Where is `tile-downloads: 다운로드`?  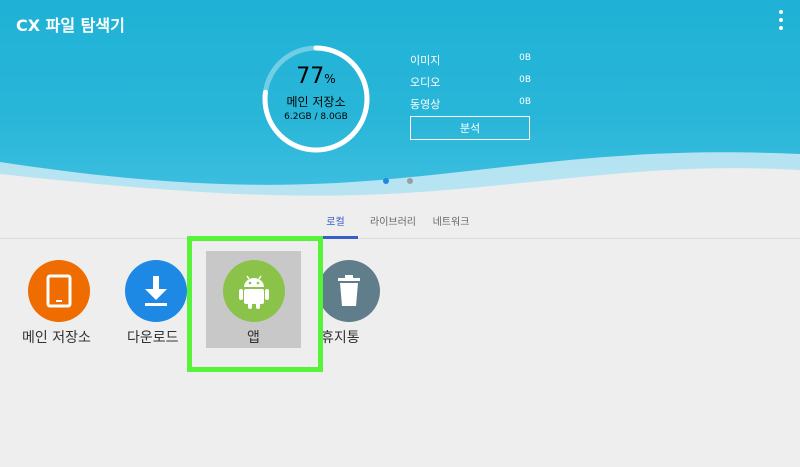
tile-downloads: 다운로드 is located at coordinates (142, 308).